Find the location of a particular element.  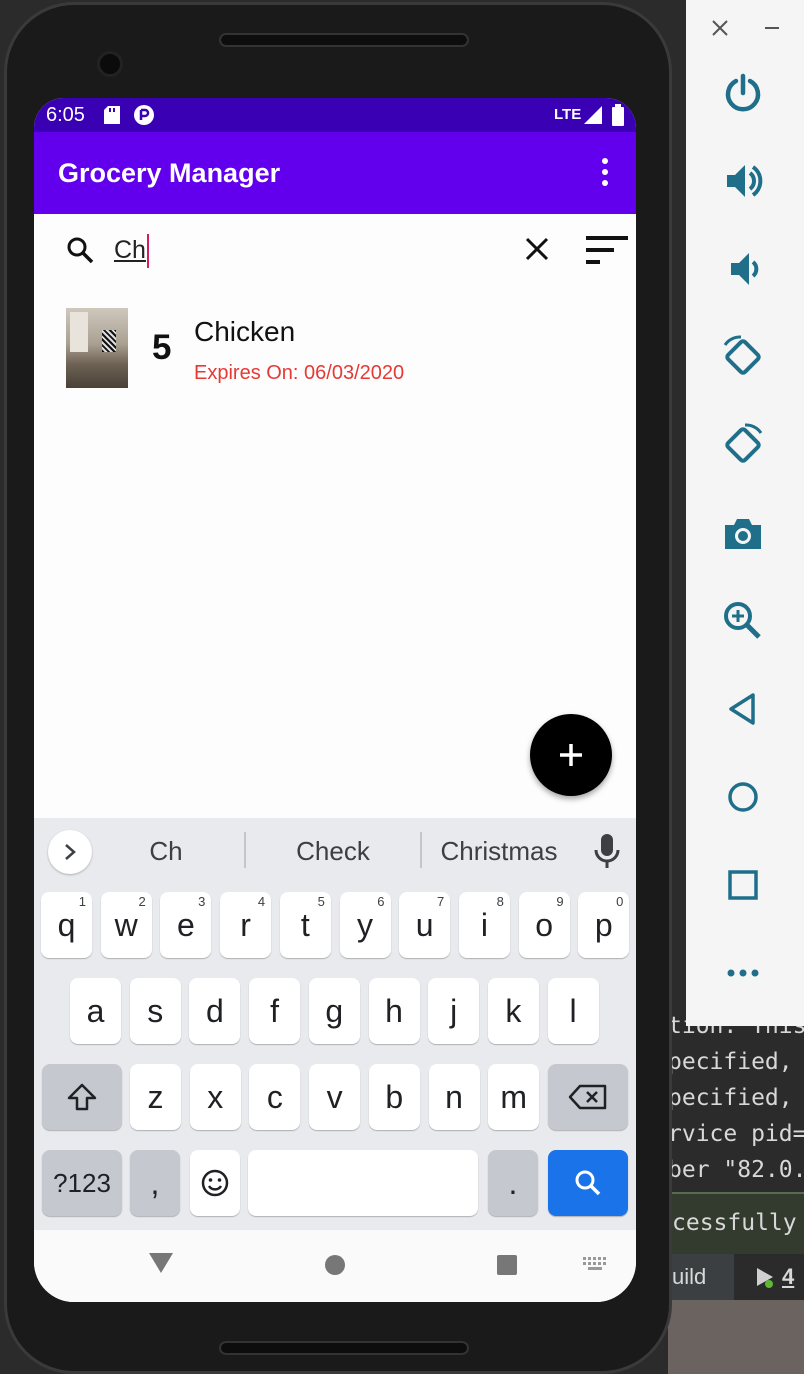

key-s: s is located at coordinates (155, 1011).